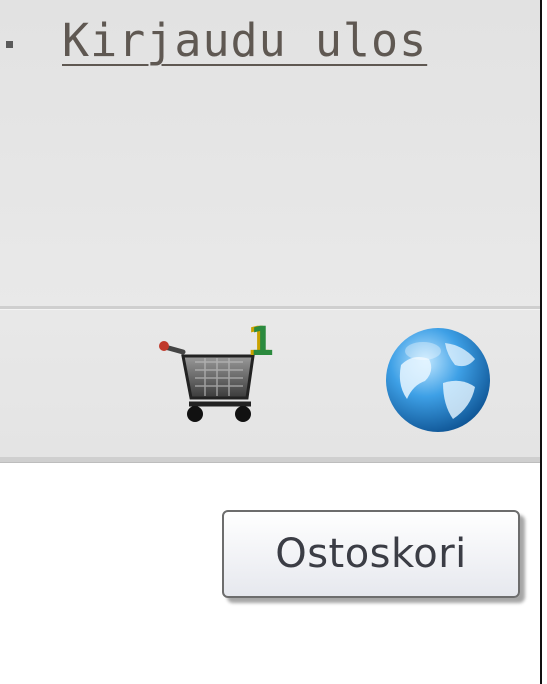 Image resolution: width=547 pixels, height=684 pixels. I want to click on window-edge, so click(543, 342).